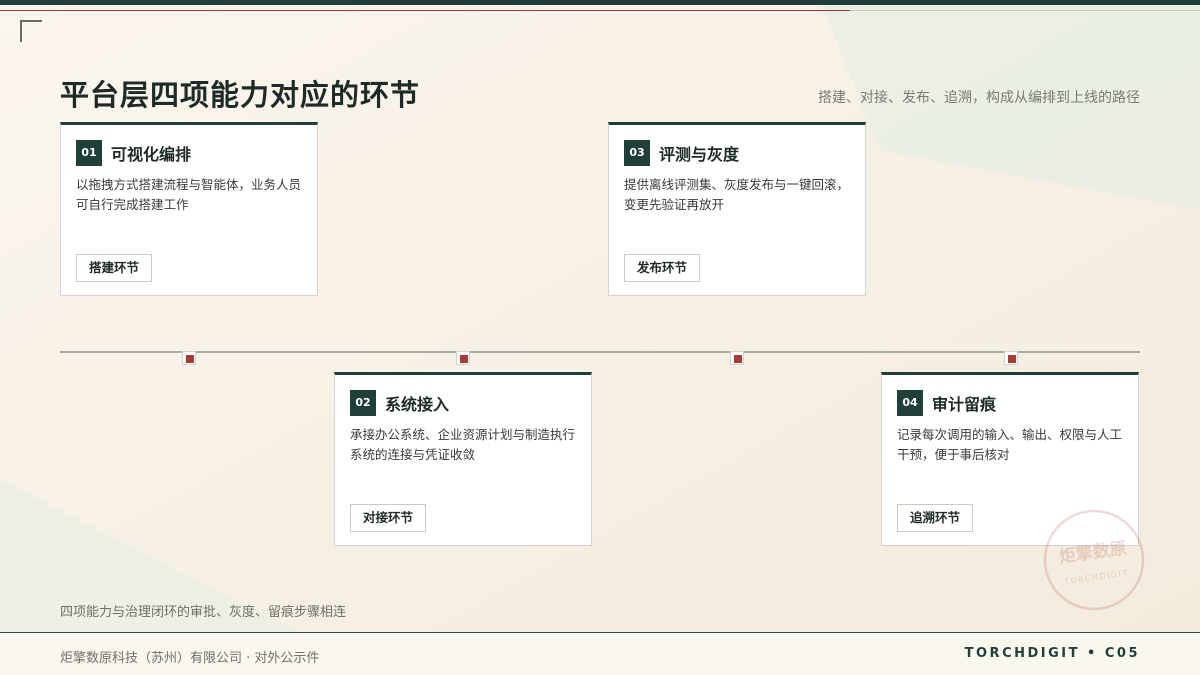 This screenshot has width=1200, height=675. I want to click on footnote: 四项能力与治理闭环的审批、灰度、留痕步骤相连, so click(203, 612).